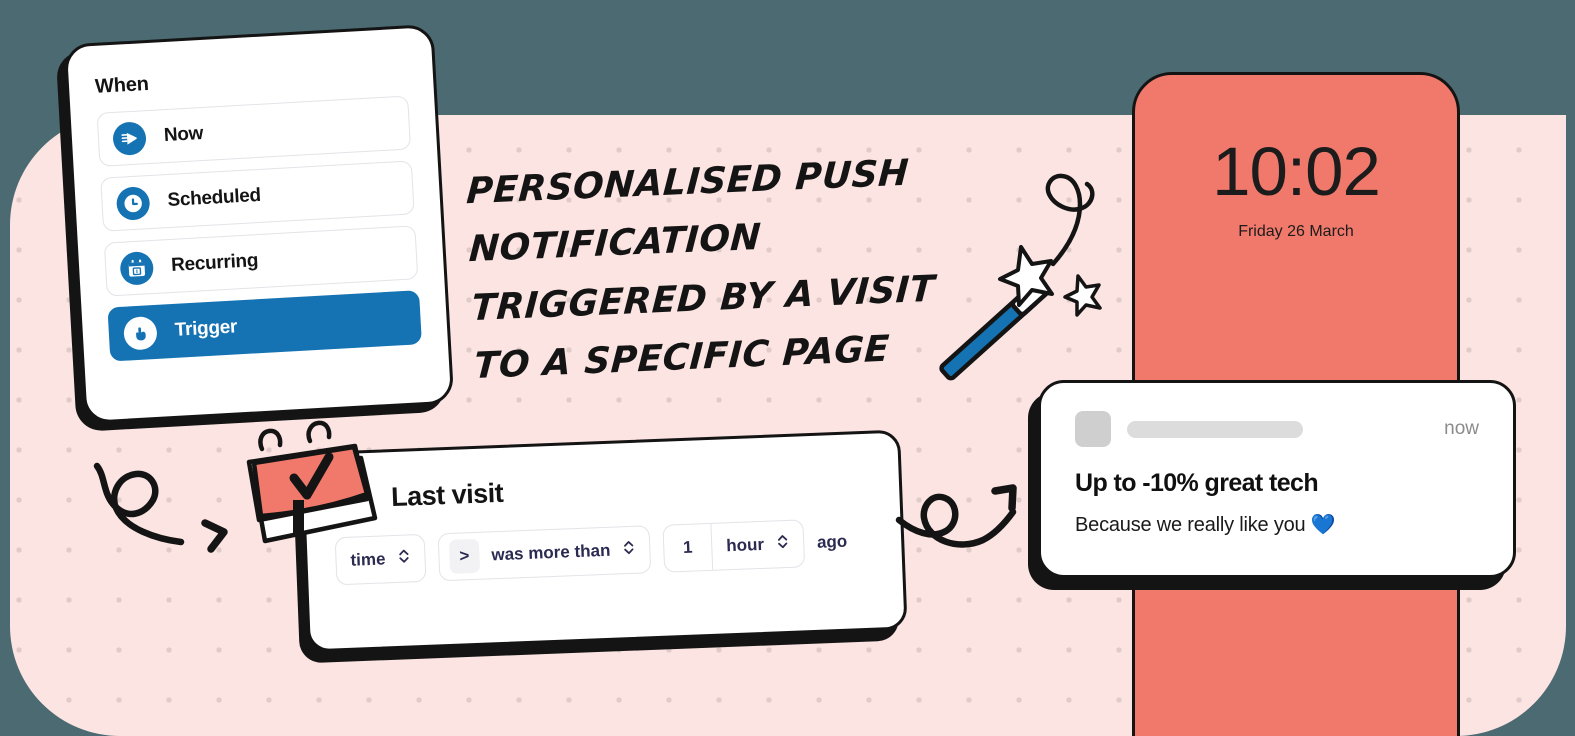  Describe the element at coordinates (122, 85) in the screenshot. I see `when-card-title: When` at that location.